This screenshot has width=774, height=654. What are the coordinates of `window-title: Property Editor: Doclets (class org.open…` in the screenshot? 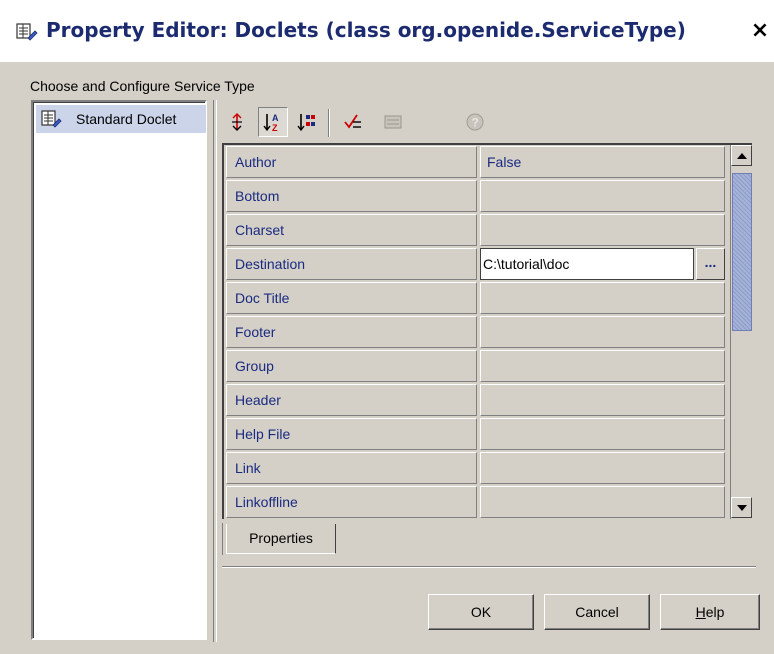 It's located at (366, 30).